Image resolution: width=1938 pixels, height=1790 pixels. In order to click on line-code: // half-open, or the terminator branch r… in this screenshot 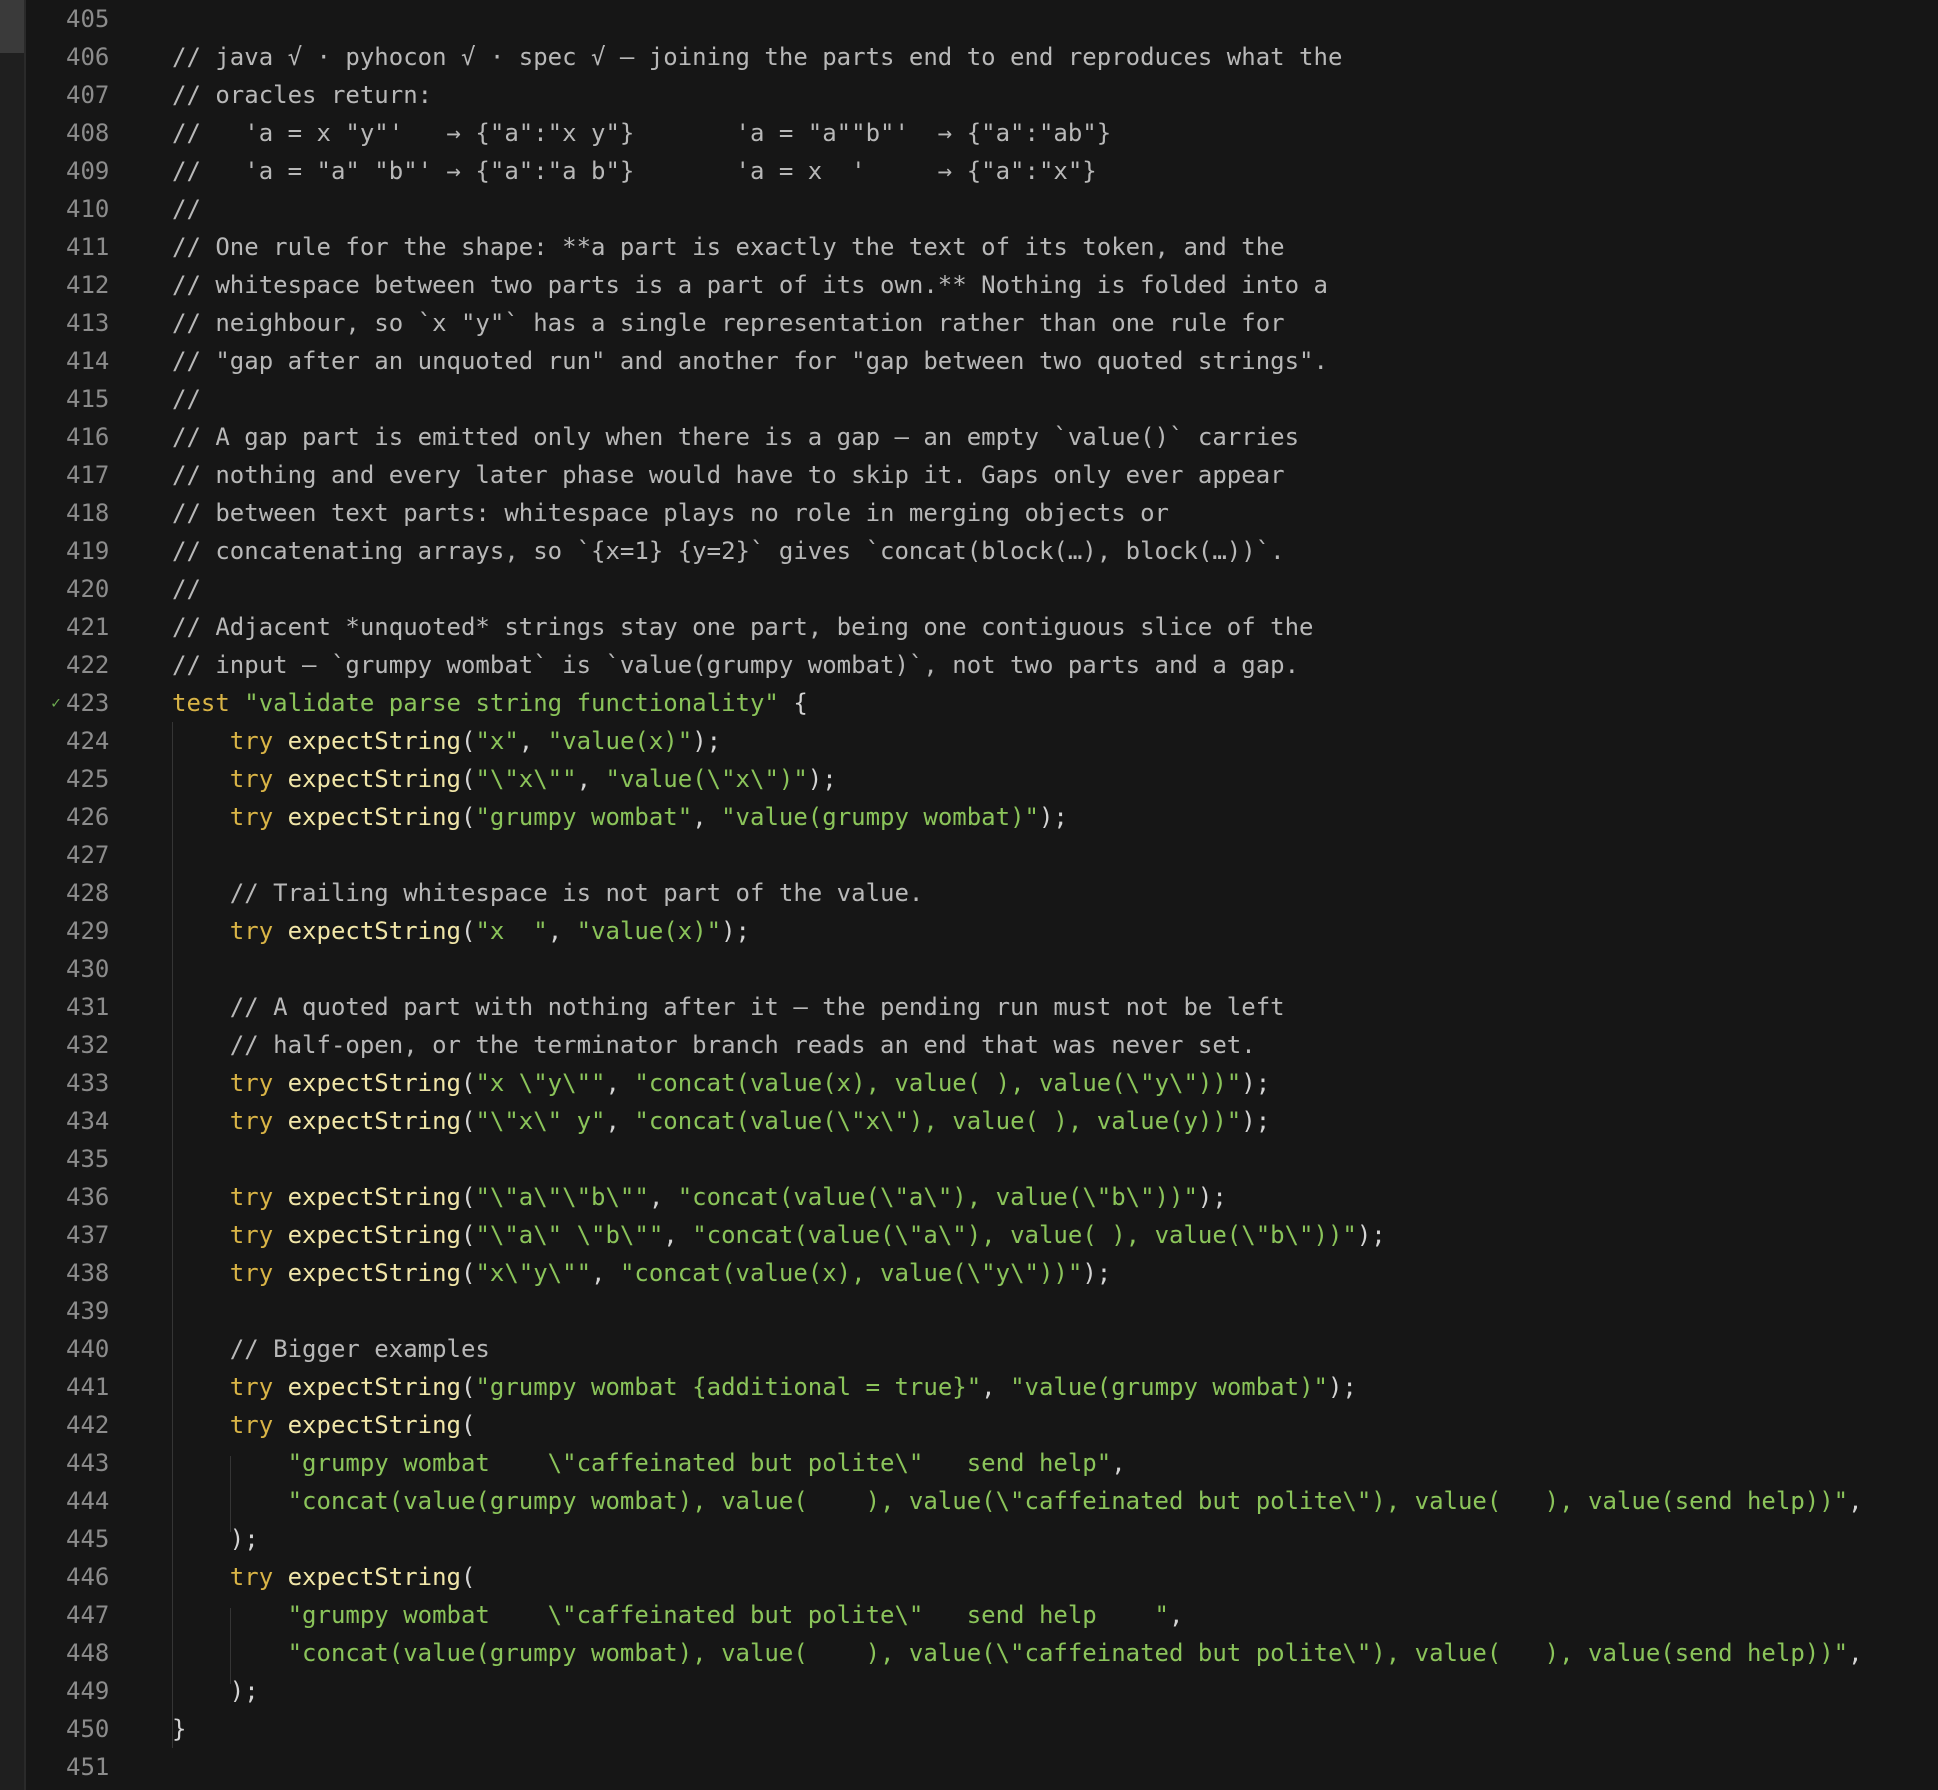, I will do `click(714, 1045)`.